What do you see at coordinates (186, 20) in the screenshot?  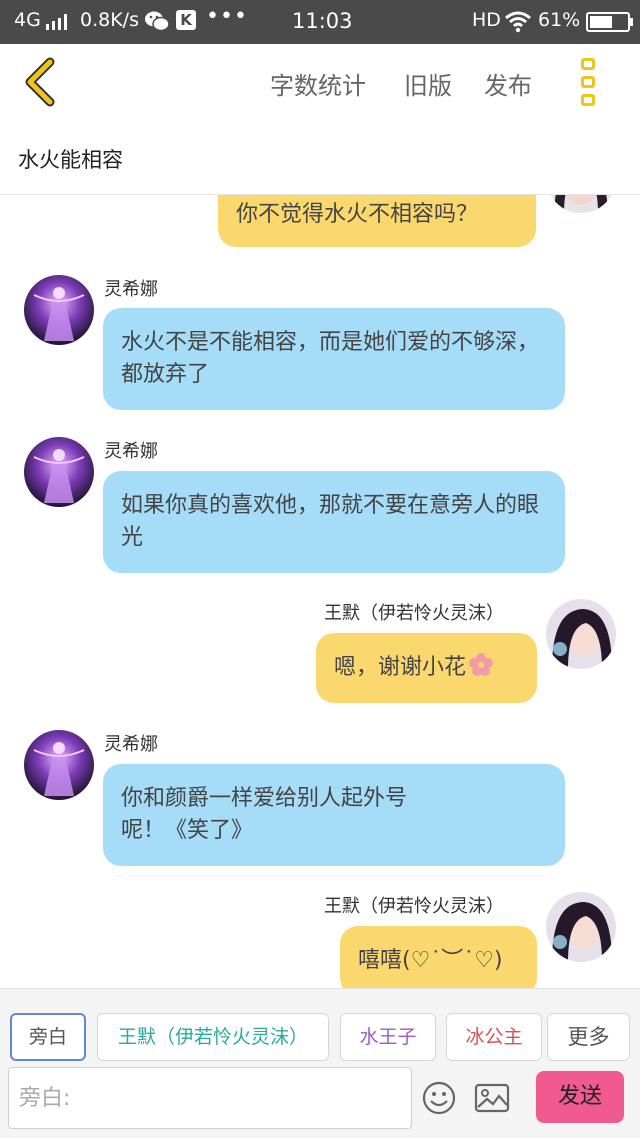 I see `k-app-icon: K` at bounding box center [186, 20].